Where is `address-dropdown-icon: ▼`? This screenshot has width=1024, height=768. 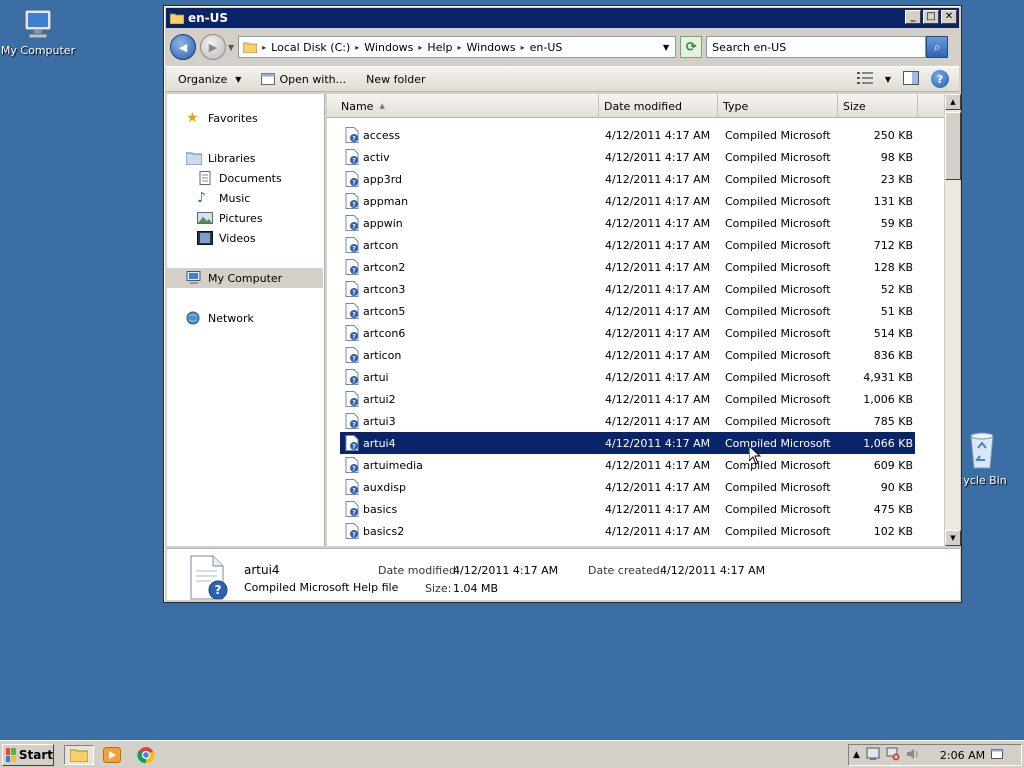 address-dropdown-icon: ▼ is located at coordinates (666, 47).